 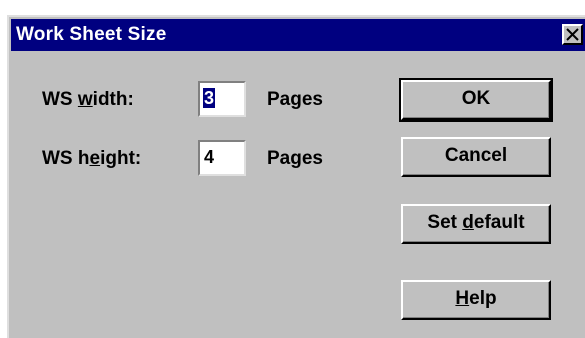 What do you see at coordinates (295, 99) in the screenshot?
I see `ws-width-unit: Pages` at bounding box center [295, 99].